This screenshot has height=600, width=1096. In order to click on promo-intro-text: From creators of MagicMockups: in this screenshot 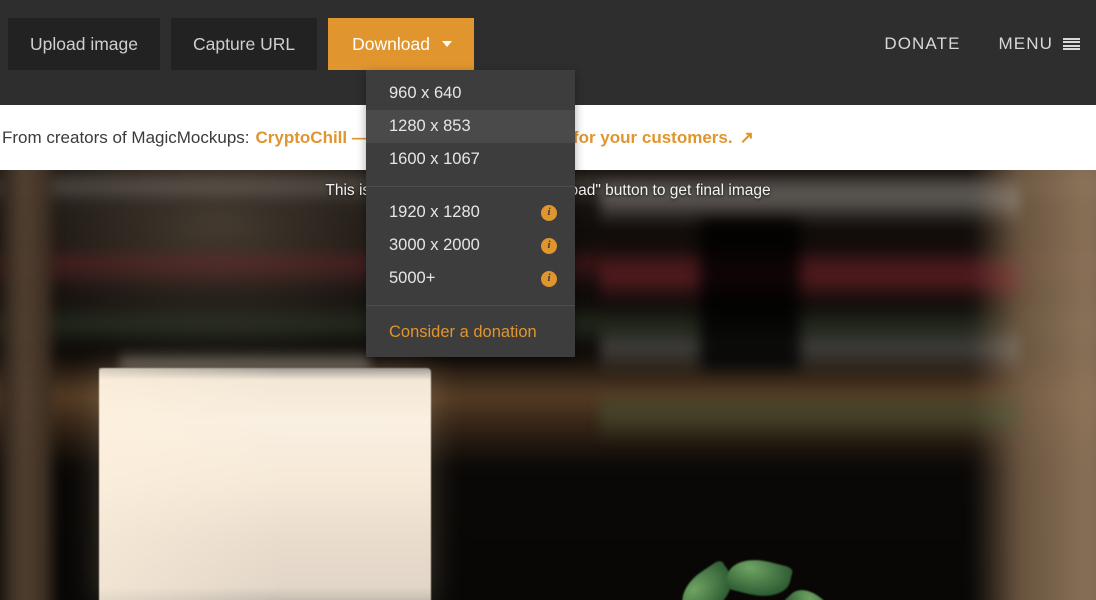, I will do `click(126, 137)`.